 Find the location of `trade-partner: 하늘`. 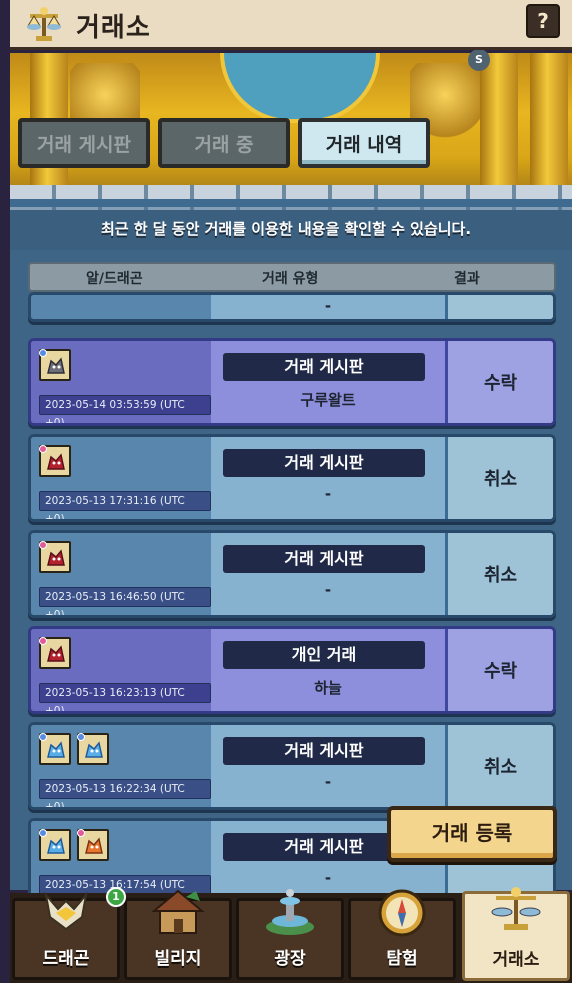

trade-partner: 하늘 is located at coordinates (328, 688).